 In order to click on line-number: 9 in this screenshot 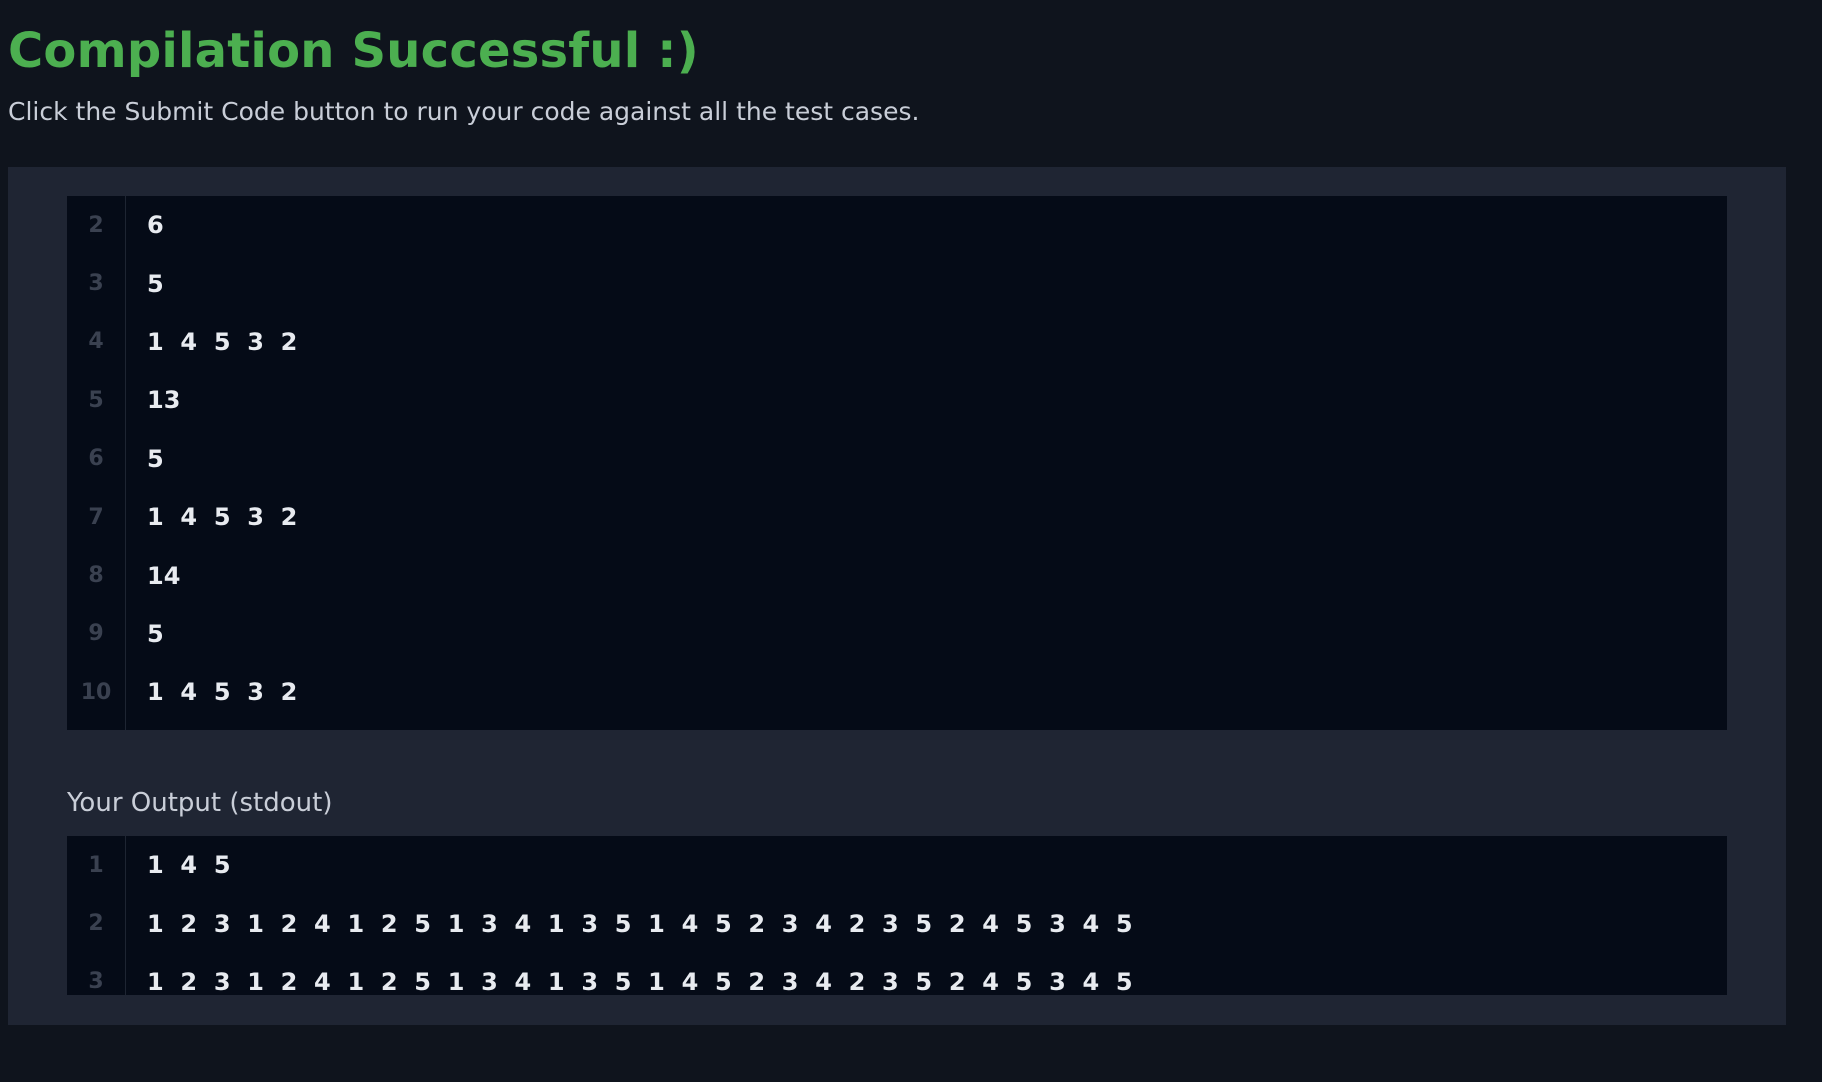, I will do `click(96, 634)`.